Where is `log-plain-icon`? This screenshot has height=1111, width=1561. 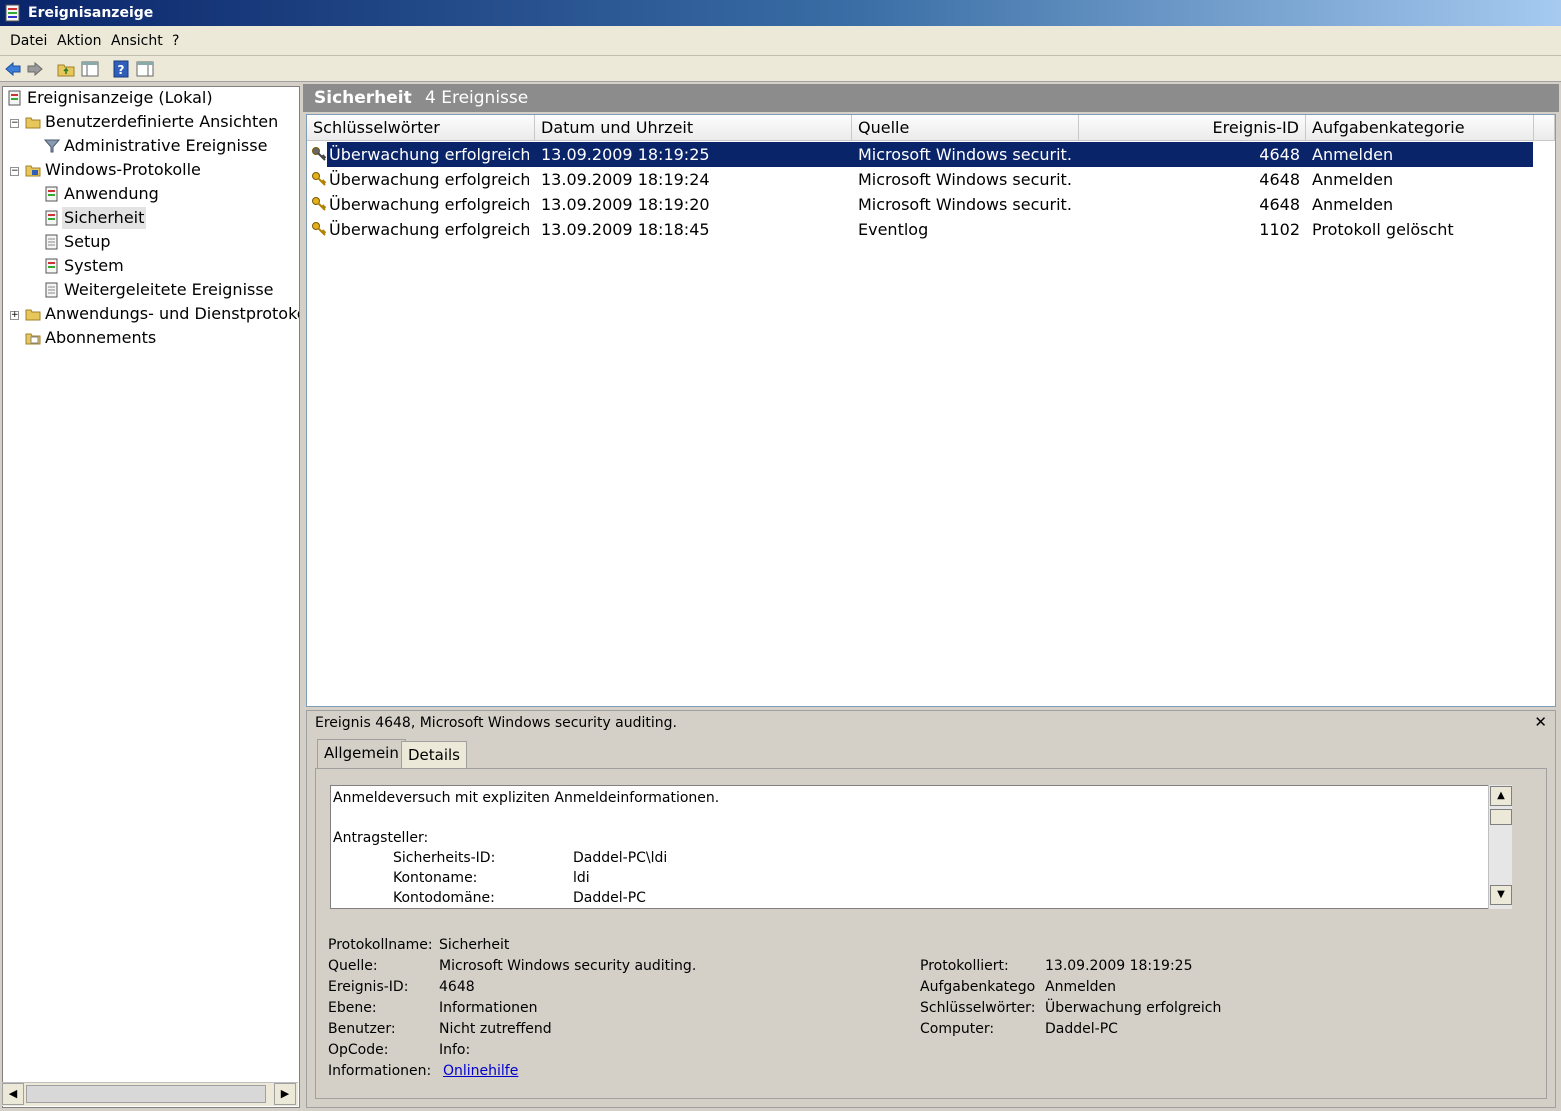 log-plain-icon is located at coordinates (51, 242).